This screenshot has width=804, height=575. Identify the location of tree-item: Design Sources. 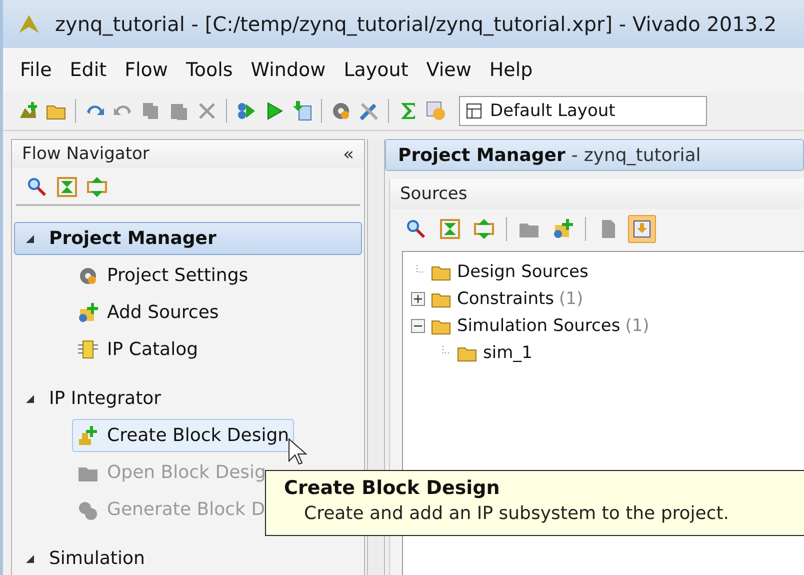
(522, 272).